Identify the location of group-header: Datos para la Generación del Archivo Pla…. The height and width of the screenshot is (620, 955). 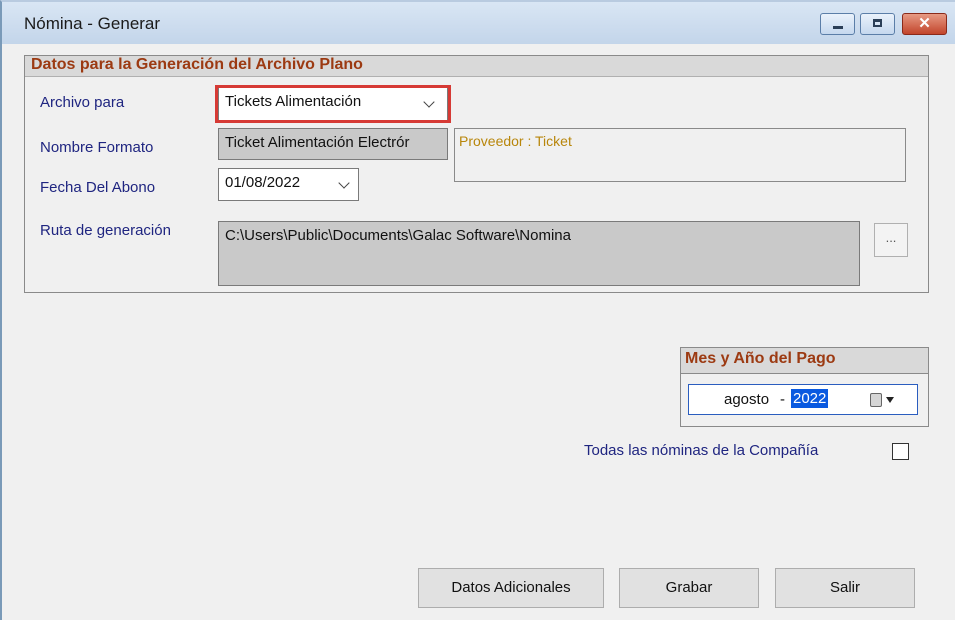
(476, 66).